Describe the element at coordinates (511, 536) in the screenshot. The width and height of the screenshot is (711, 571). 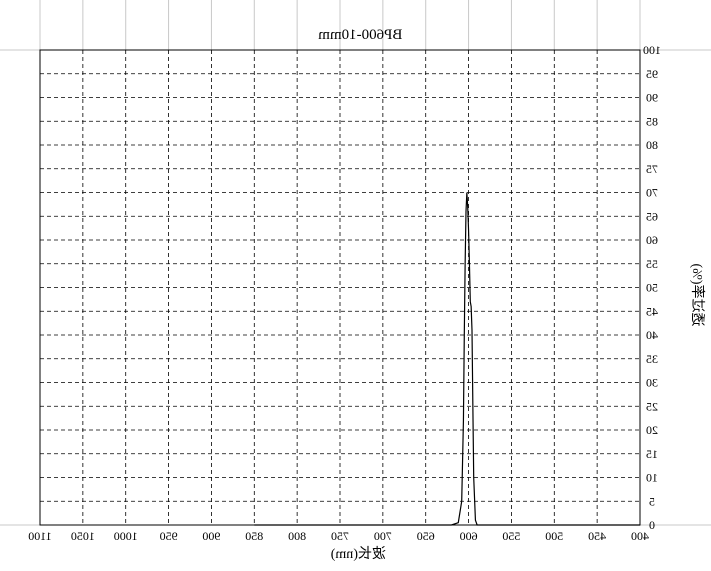
I see `x-tick-label: 550` at that location.